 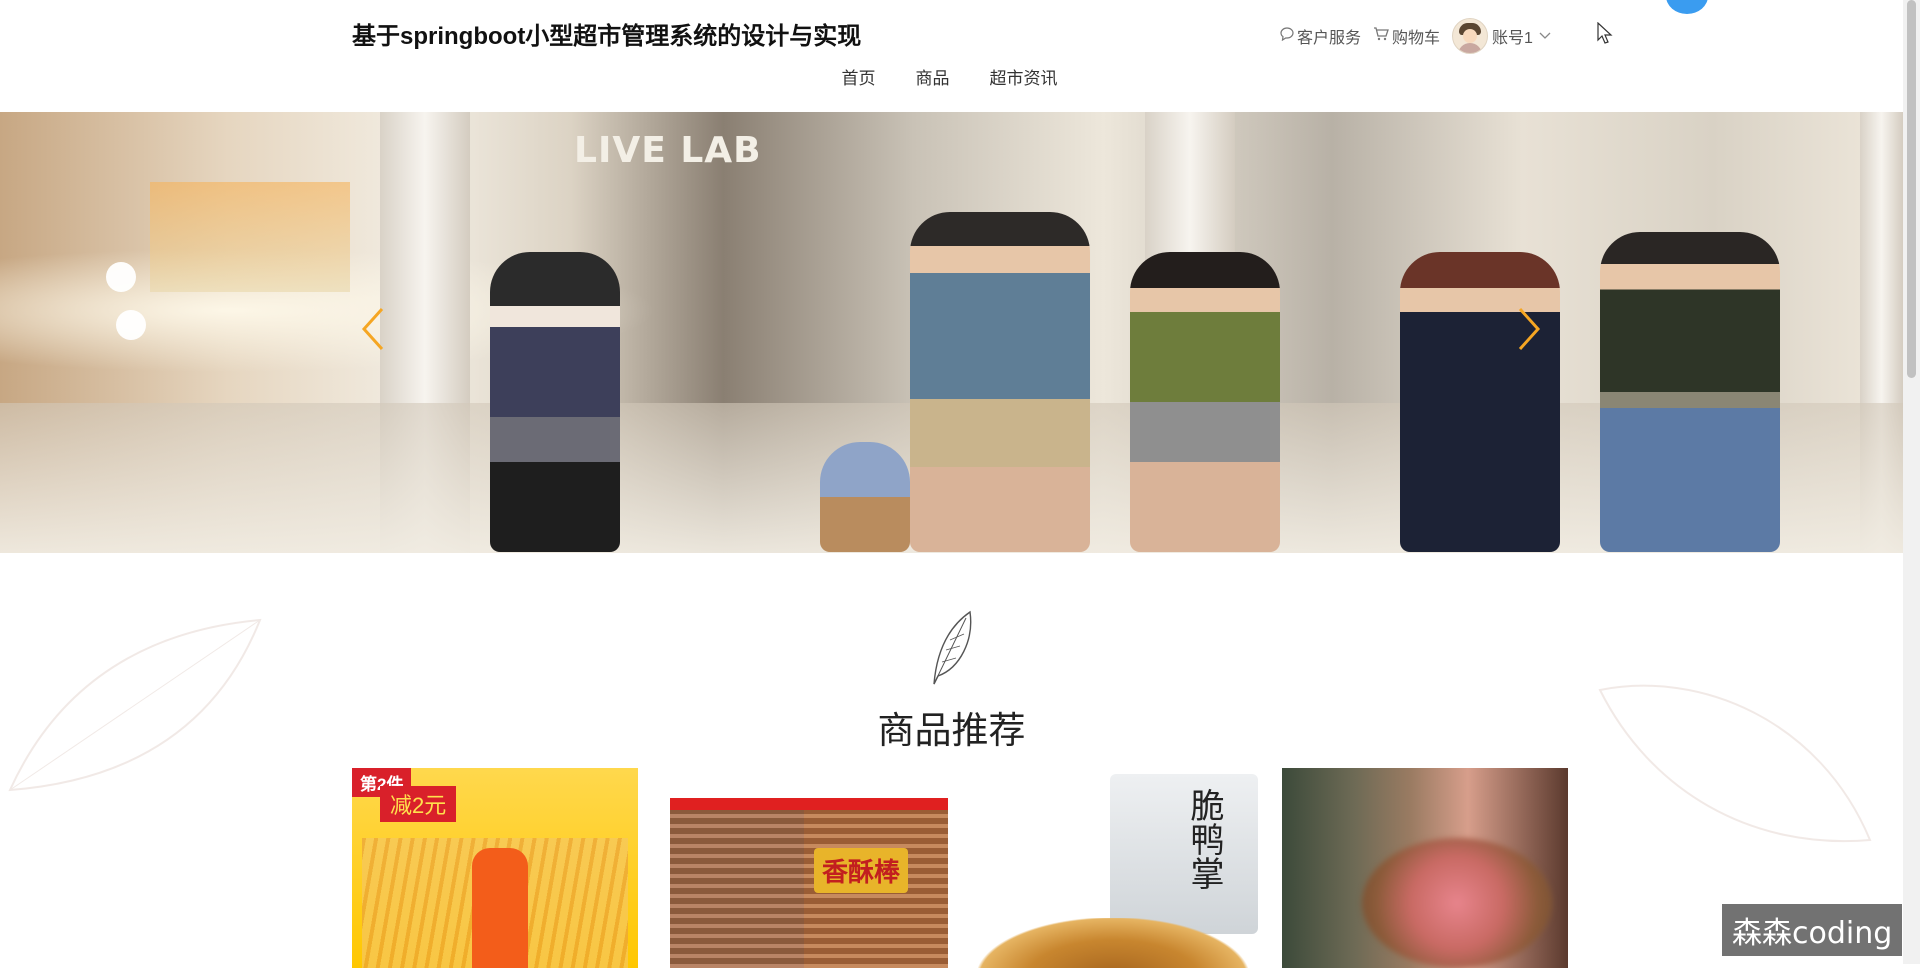 I want to click on nav-item-products: 商品, so click(x=933, y=76).